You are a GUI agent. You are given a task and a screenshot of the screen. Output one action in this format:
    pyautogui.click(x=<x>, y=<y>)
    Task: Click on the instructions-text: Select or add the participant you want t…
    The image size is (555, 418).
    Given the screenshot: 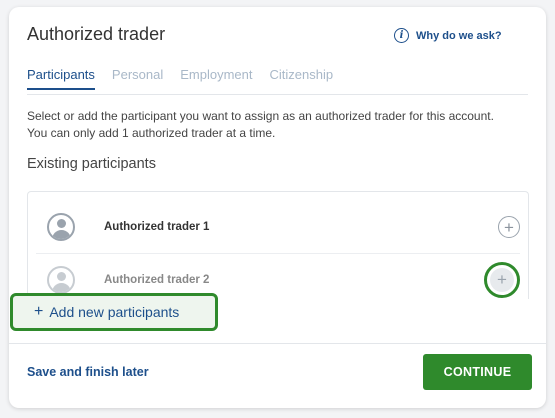 What is the action you would take?
    pyautogui.click(x=260, y=124)
    